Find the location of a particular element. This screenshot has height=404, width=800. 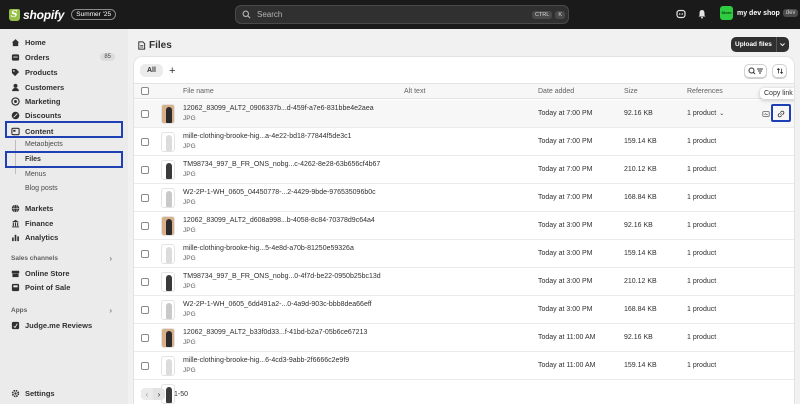

sidebar-item-judge-me: Judge.me Reviews is located at coordinates (64, 325).